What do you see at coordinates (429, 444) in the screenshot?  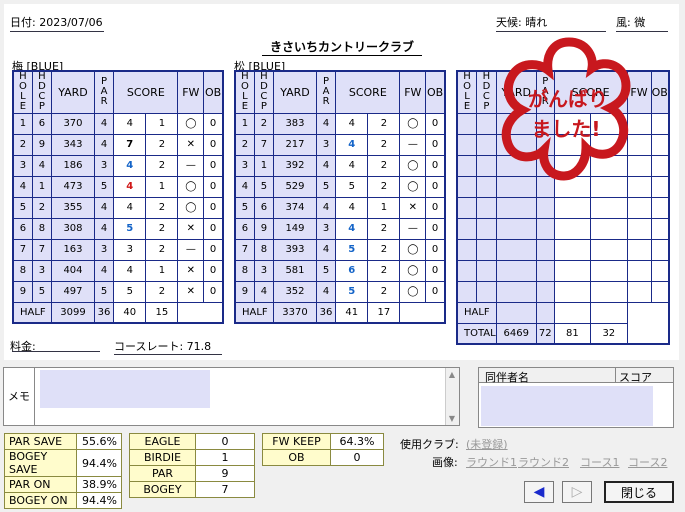 I see `clubs-label: 使用クラブ:` at bounding box center [429, 444].